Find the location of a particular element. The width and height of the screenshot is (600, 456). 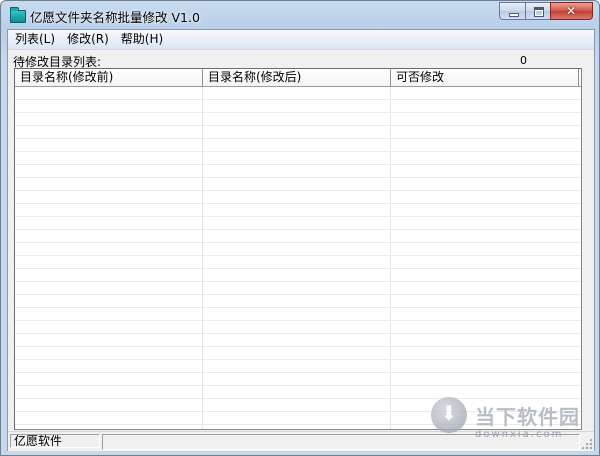

column-header-can-modify: 可否修改 is located at coordinates (485, 77).